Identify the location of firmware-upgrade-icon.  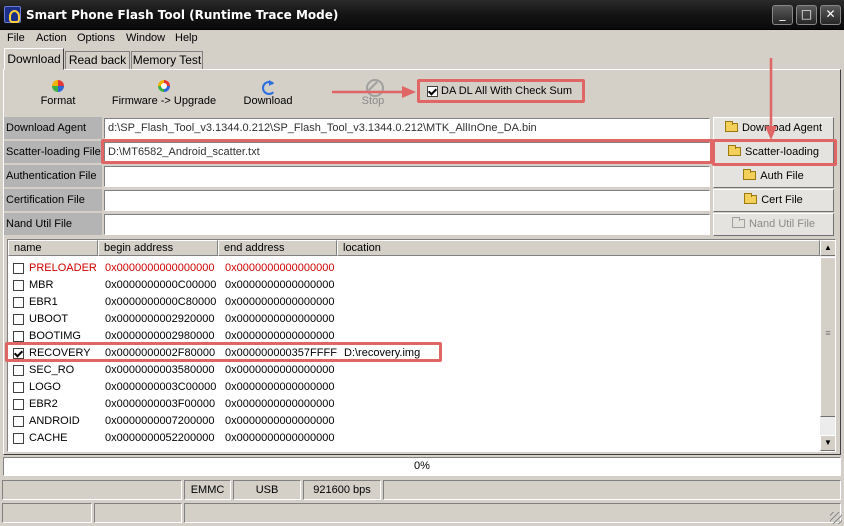
(164, 86).